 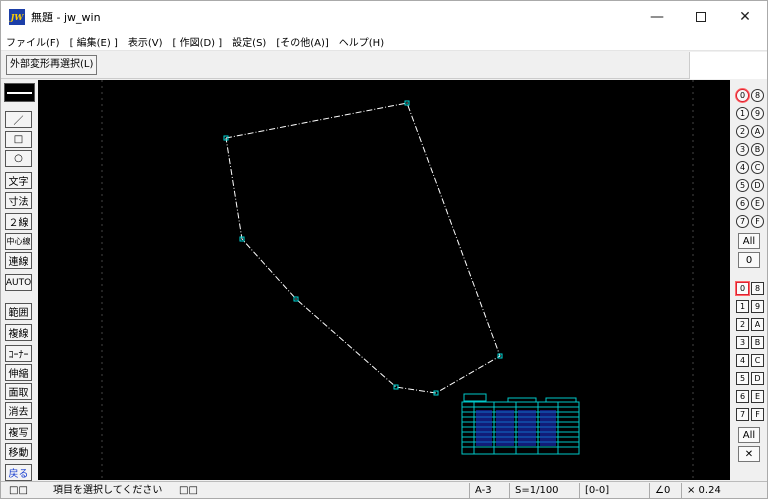 I want to click on erase-tool: 消去, so click(x=18, y=410).